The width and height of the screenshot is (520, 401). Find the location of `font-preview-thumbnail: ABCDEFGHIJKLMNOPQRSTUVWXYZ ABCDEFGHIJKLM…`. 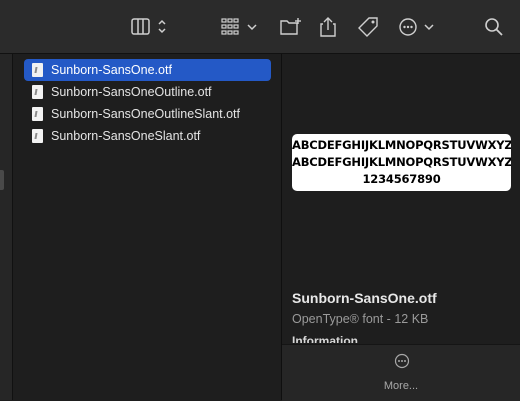

font-preview-thumbnail: ABCDEFGHIJKLMNOPQRSTUVWXYZ ABCDEFGHIJKLM… is located at coordinates (401, 162).